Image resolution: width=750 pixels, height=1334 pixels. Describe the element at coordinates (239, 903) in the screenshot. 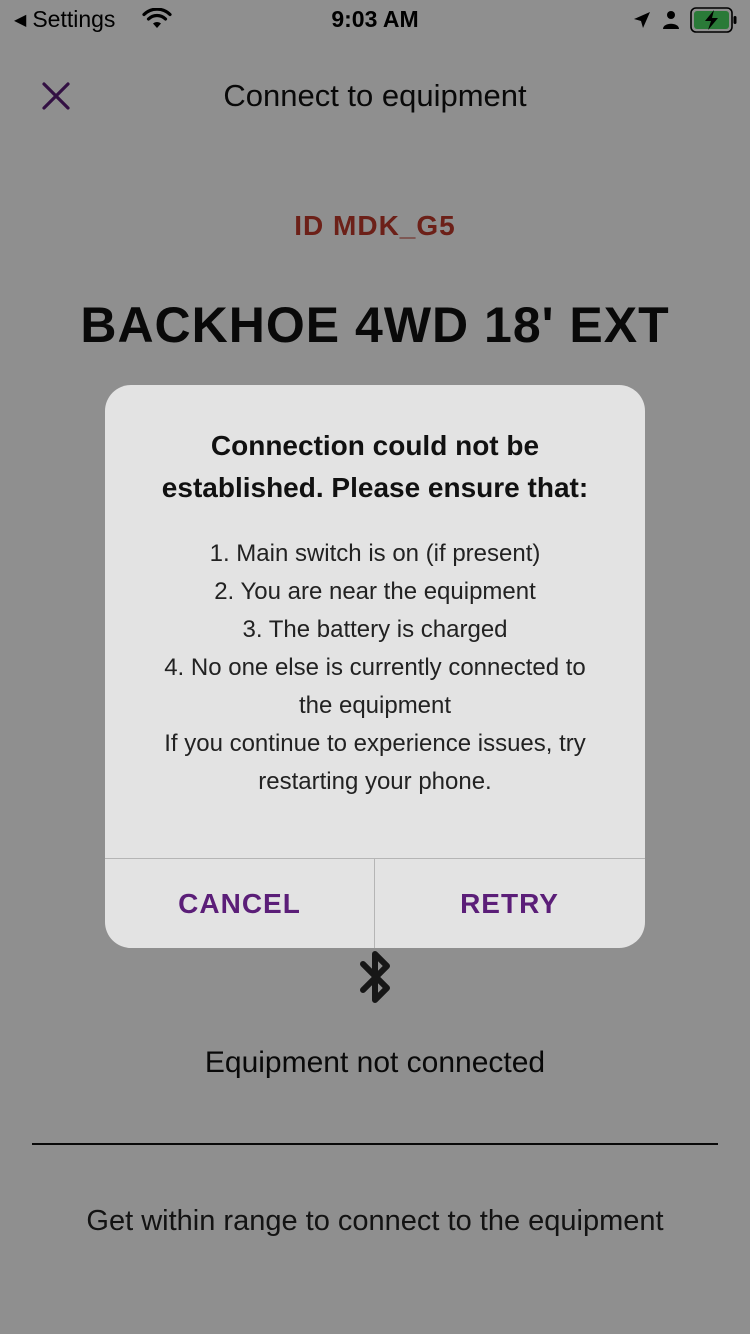

I see `cancel-button: CANCEL` at that location.